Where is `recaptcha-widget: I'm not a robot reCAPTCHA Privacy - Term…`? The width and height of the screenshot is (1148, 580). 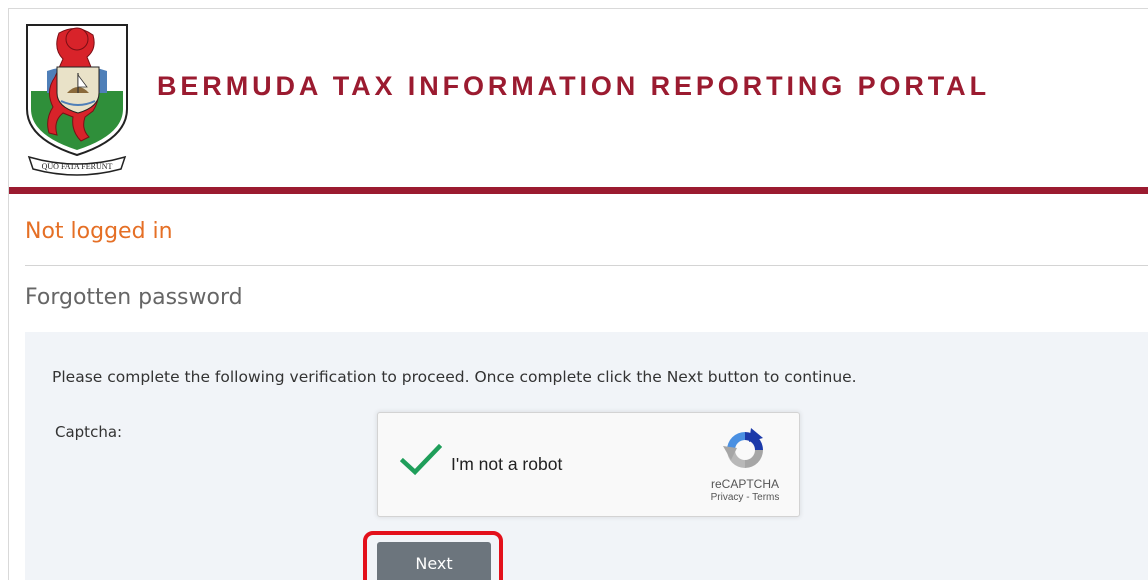 recaptcha-widget: I'm not a robot reCAPTCHA Privacy - Term… is located at coordinates (588, 464).